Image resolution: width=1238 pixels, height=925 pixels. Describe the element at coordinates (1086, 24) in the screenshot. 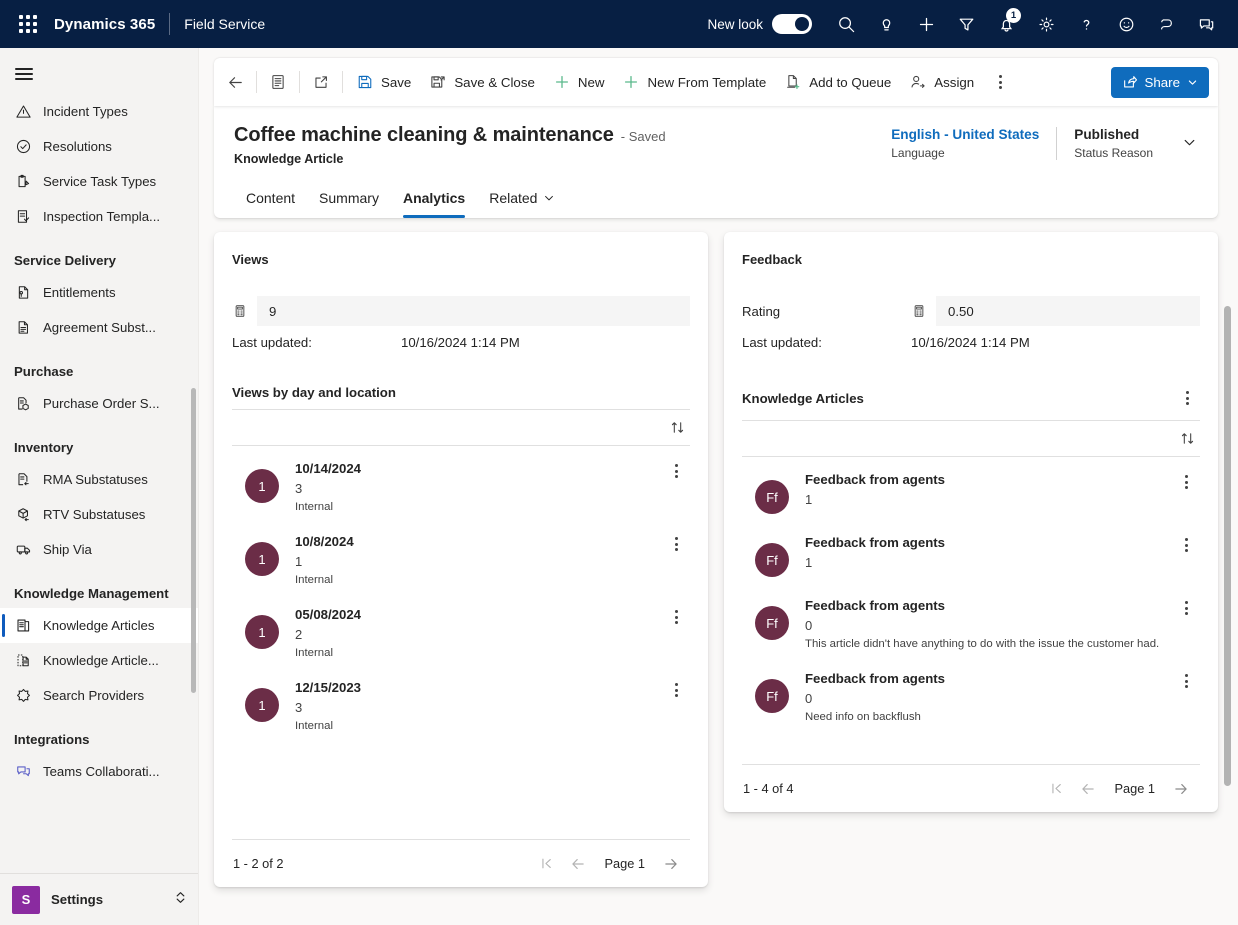

I see `question-icon` at that location.